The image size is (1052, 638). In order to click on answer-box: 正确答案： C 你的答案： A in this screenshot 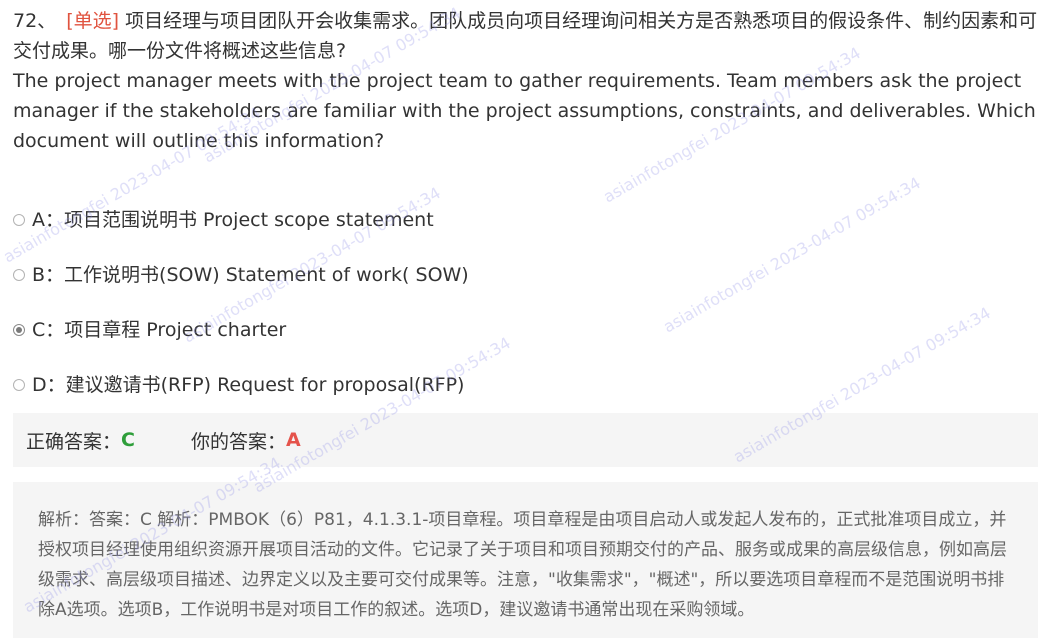, I will do `click(525, 440)`.